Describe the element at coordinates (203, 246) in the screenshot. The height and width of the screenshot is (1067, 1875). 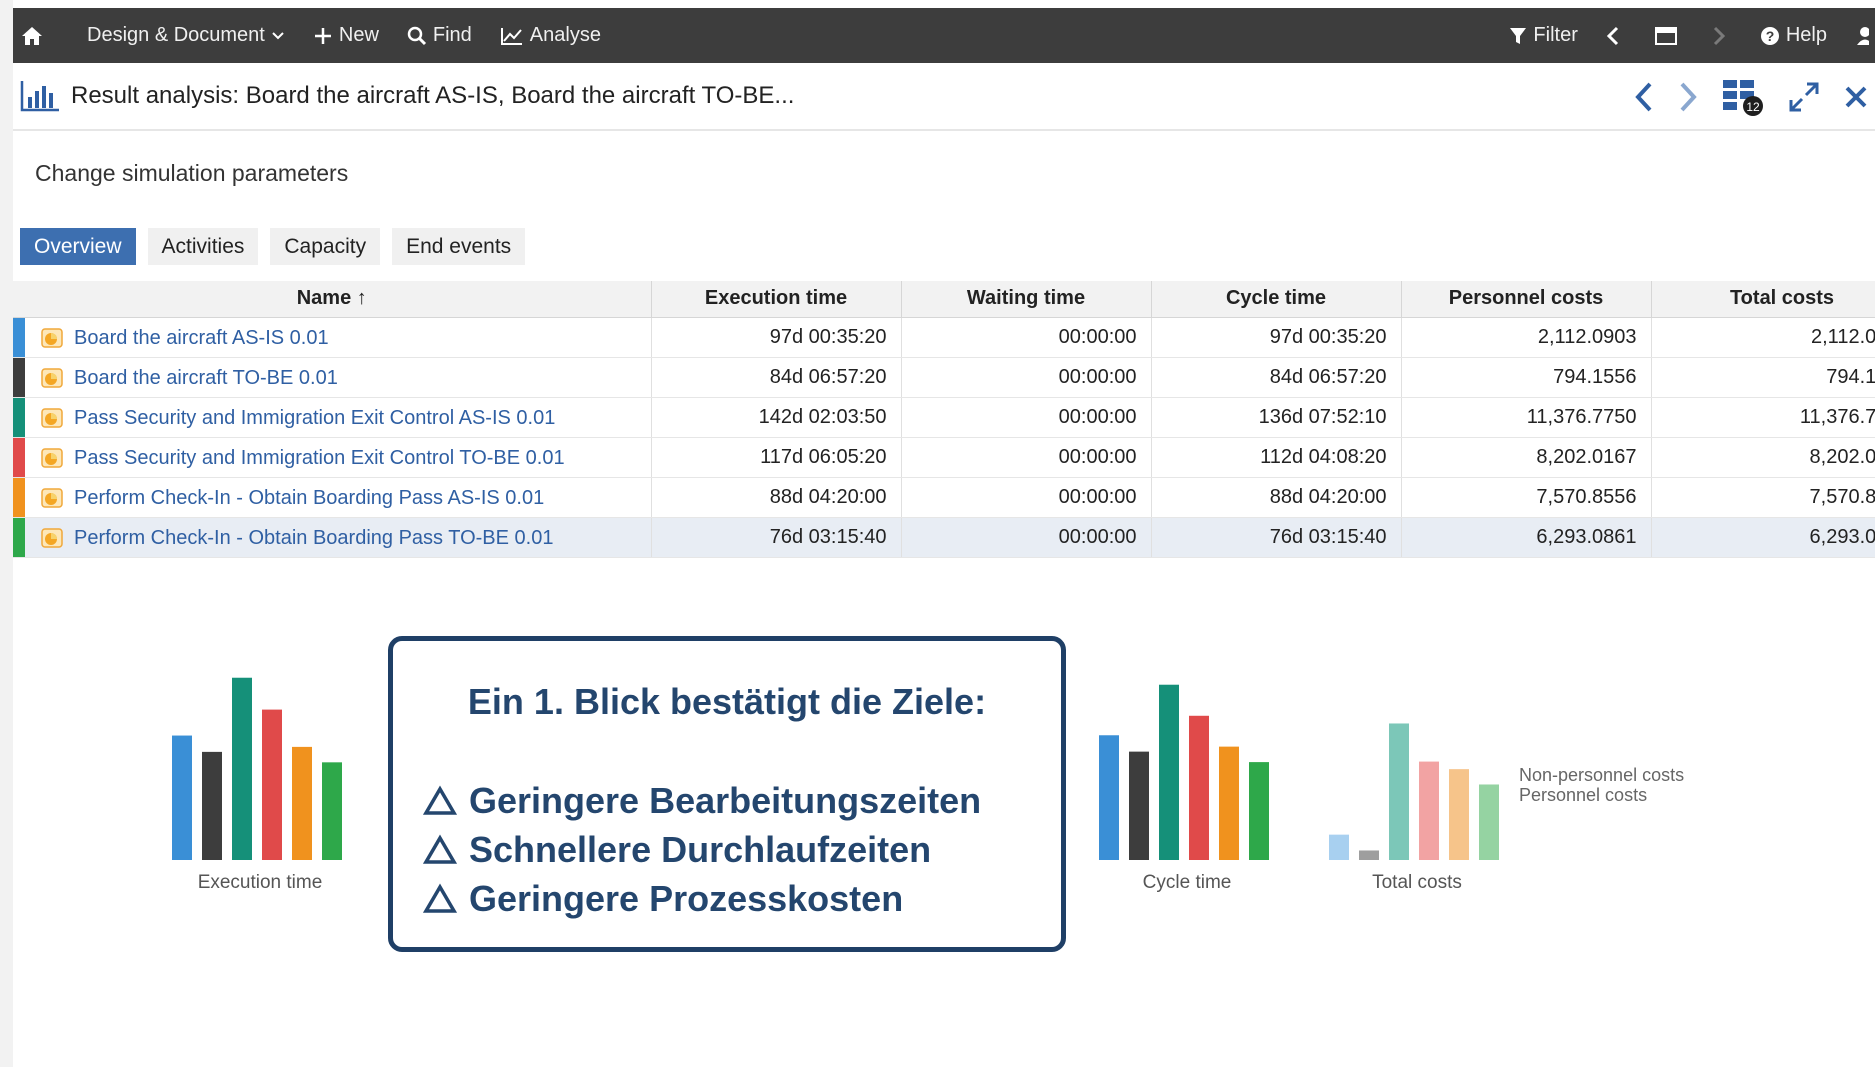
I see `tab-activities: Activities` at that location.